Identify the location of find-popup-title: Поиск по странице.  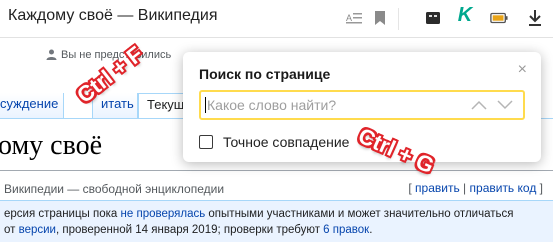
(265, 74).